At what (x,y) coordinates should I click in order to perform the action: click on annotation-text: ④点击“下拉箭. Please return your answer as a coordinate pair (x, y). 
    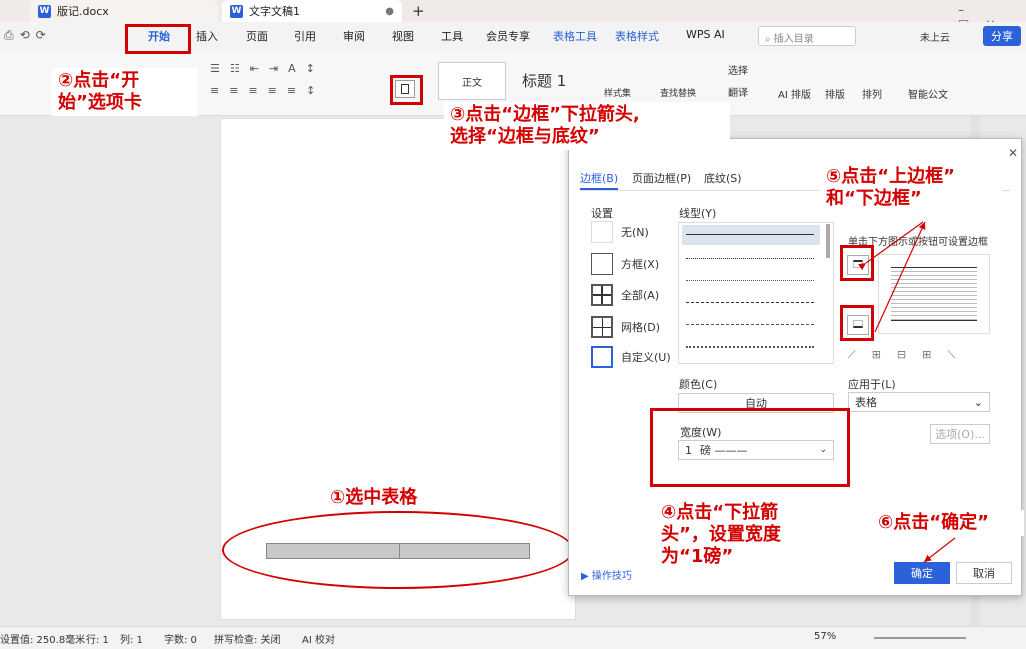
    Looking at the image, I should click on (720, 512).